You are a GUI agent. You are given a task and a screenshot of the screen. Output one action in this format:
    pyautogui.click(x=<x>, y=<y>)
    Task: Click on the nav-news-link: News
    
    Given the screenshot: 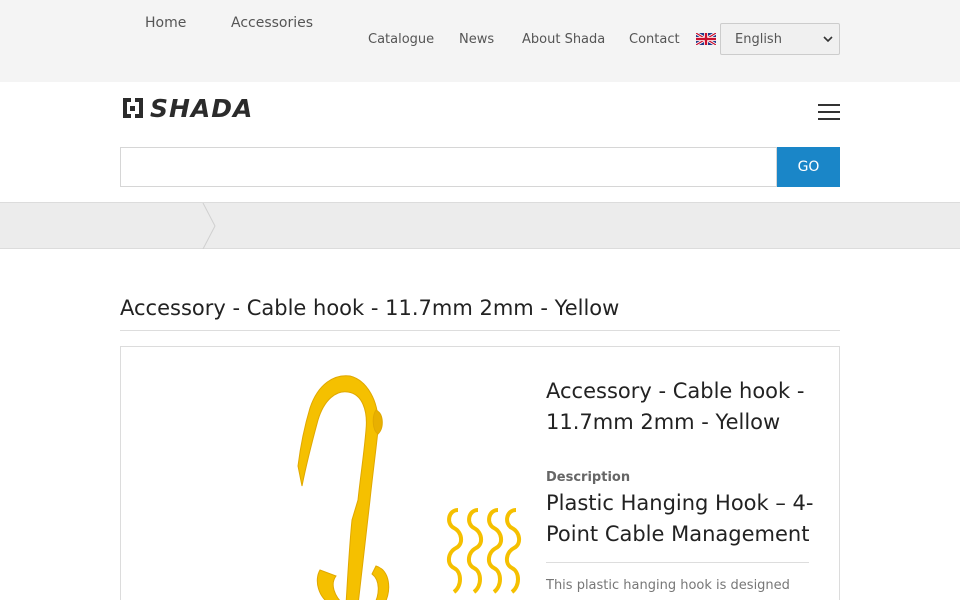 What is the action you would take?
    pyautogui.click(x=476, y=39)
    